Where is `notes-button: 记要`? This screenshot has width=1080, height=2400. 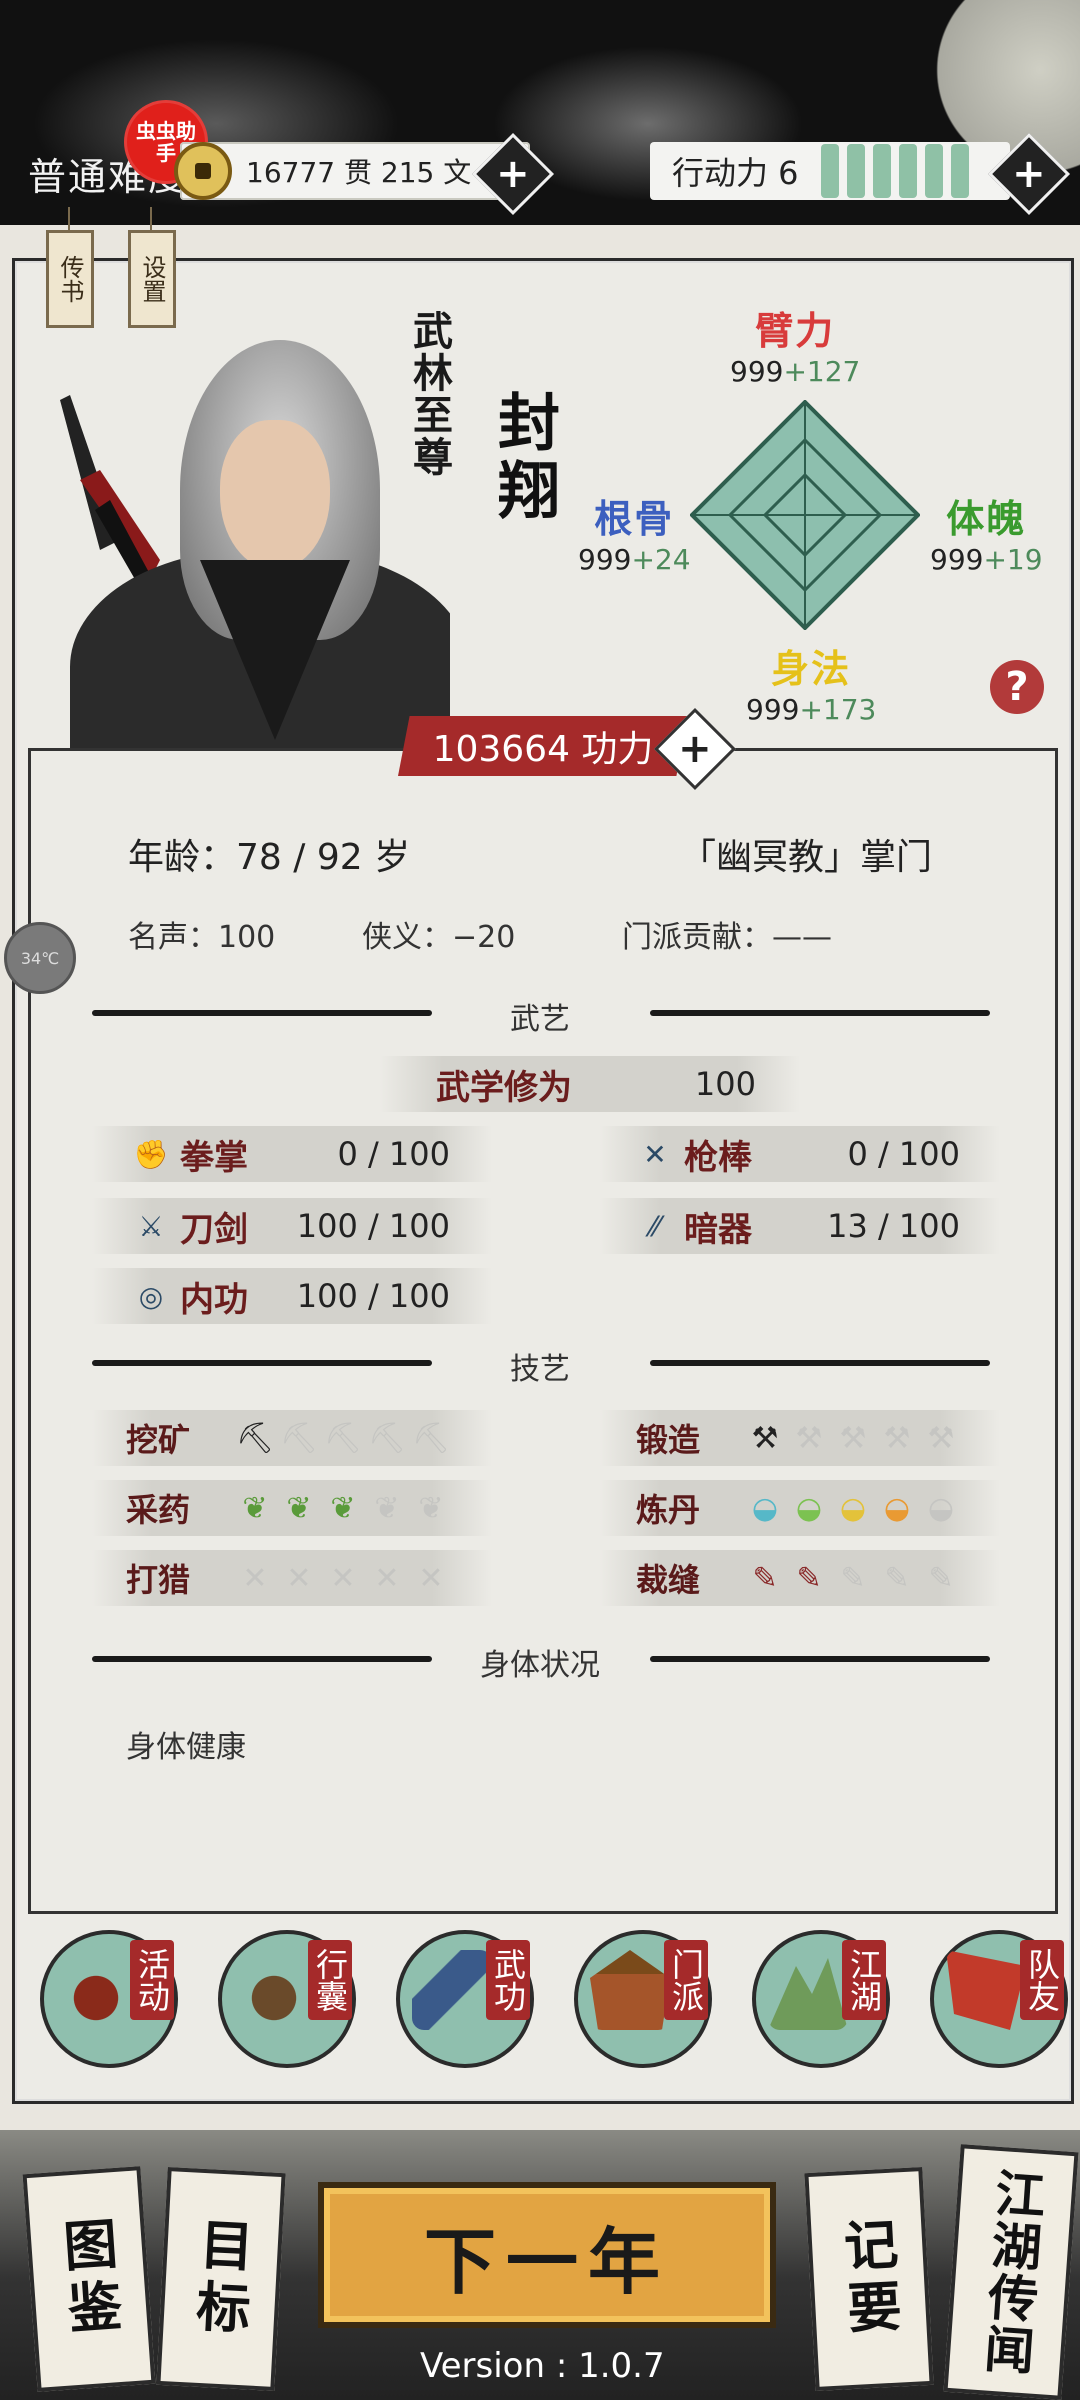
notes-button: 记要 is located at coordinates (869, 2279).